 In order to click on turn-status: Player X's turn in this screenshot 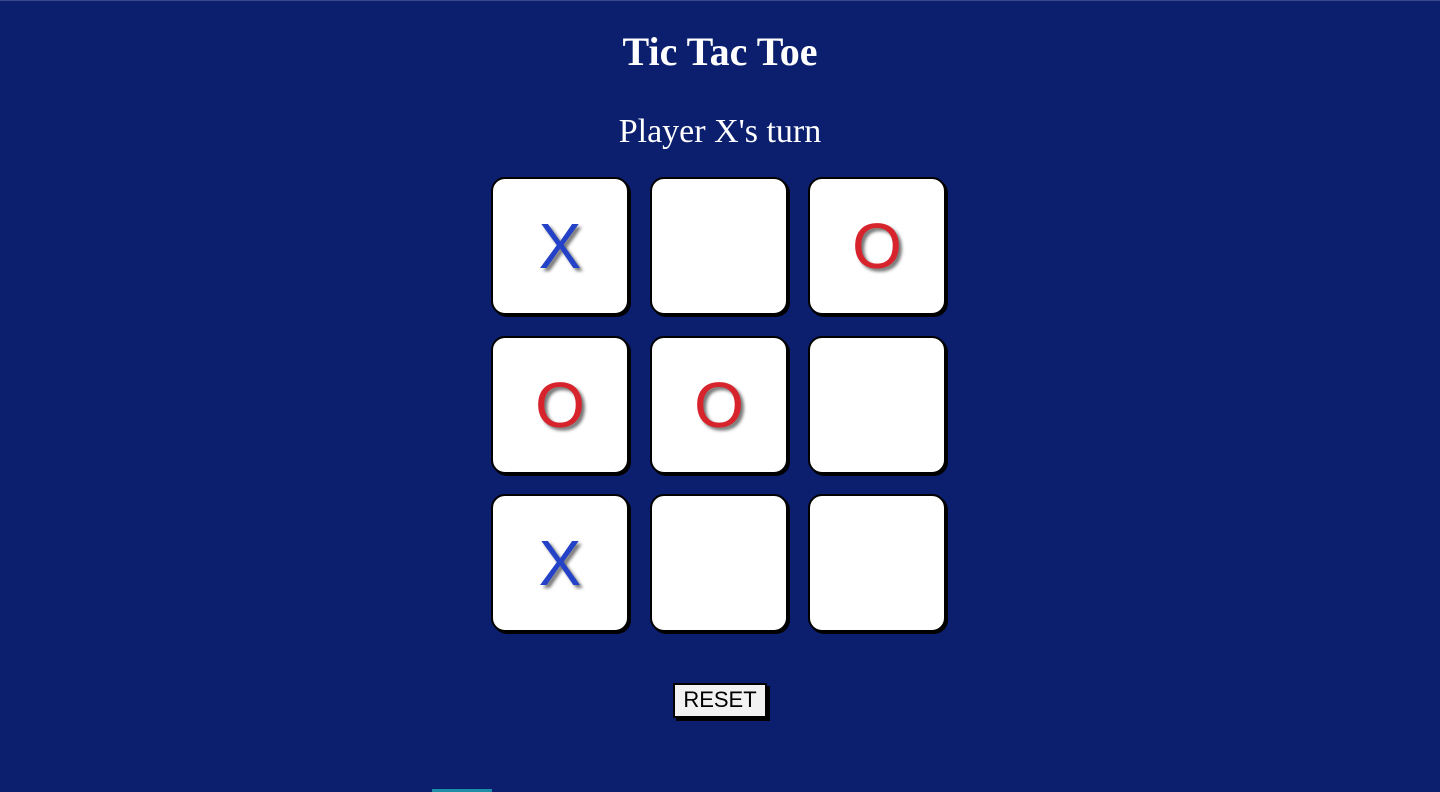, I will do `click(720, 131)`.